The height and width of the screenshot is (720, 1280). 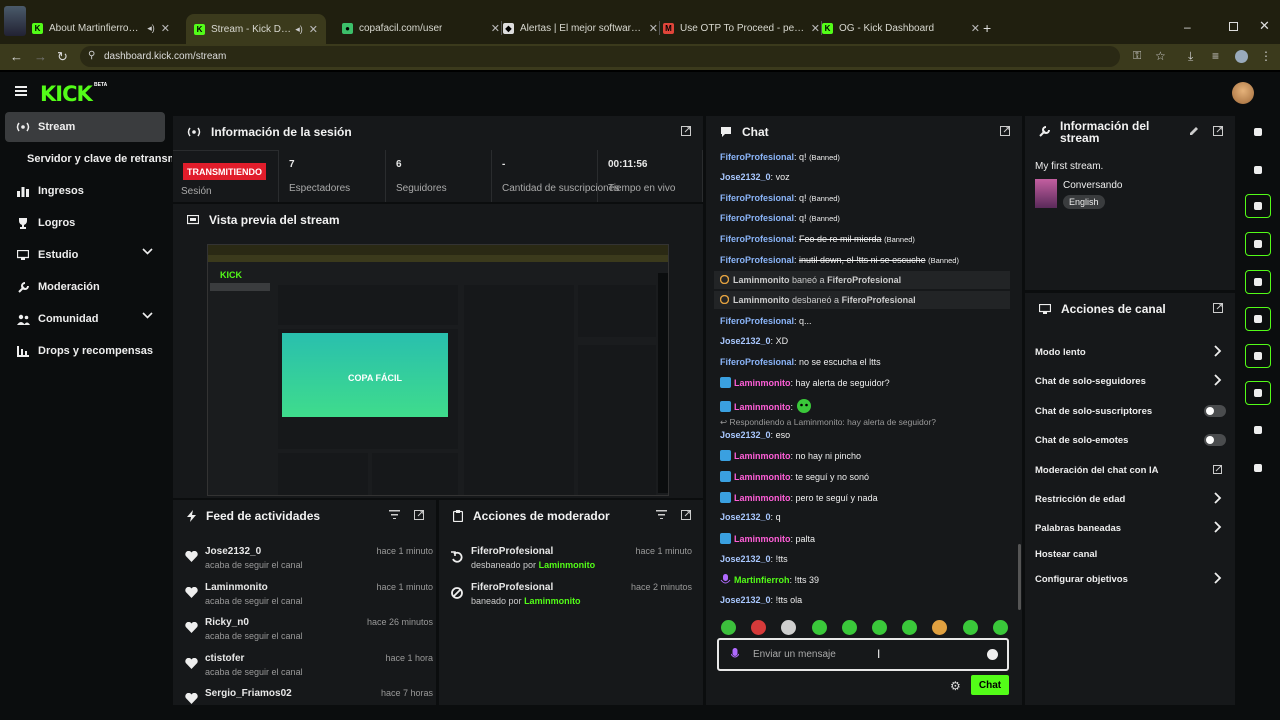 I want to click on sidebar-item-5: Moderación, so click(x=85, y=287).